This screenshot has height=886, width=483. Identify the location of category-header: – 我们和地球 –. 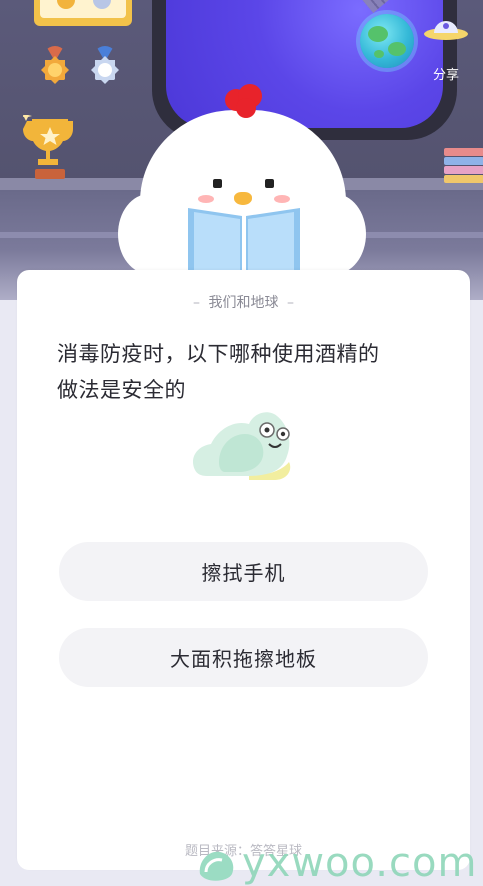
(243, 302).